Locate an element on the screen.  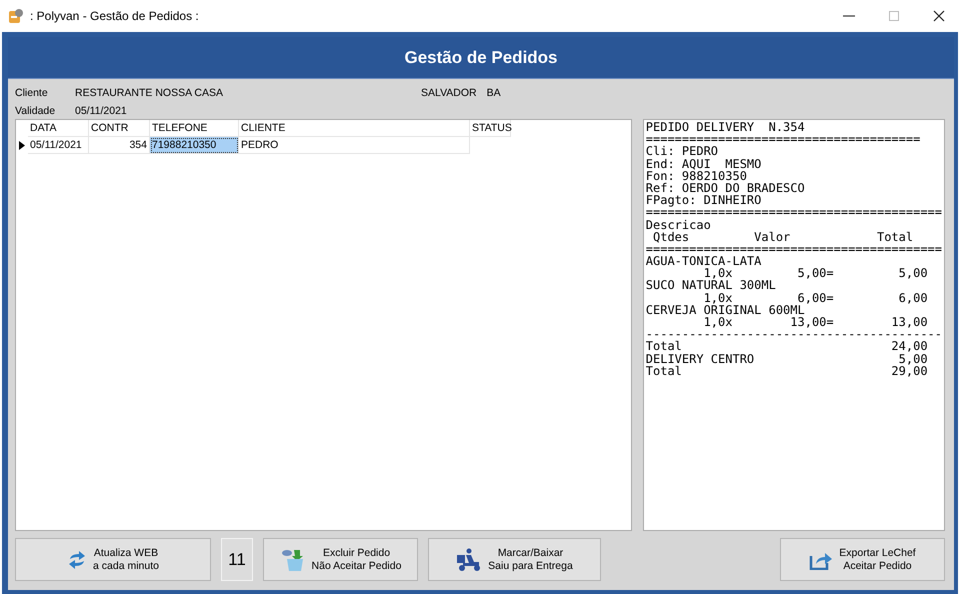
window-title: : Polyvan - Gestão de Pedidos : is located at coordinates (114, 16).